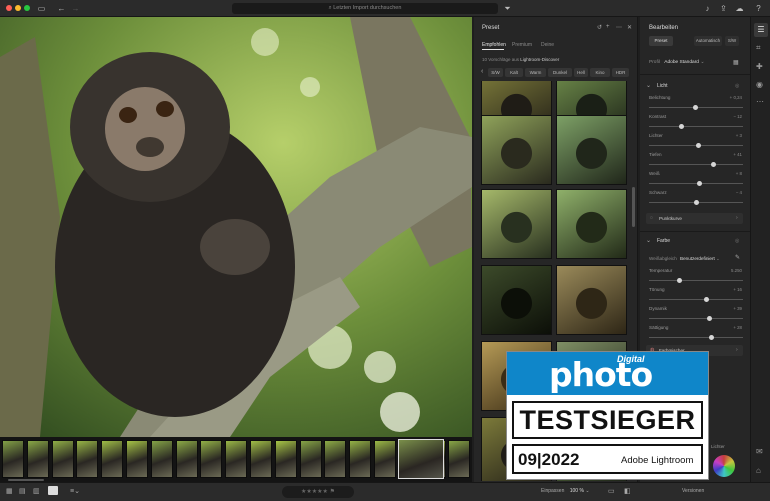  I want to click on close-window-button, so click(9, 8).